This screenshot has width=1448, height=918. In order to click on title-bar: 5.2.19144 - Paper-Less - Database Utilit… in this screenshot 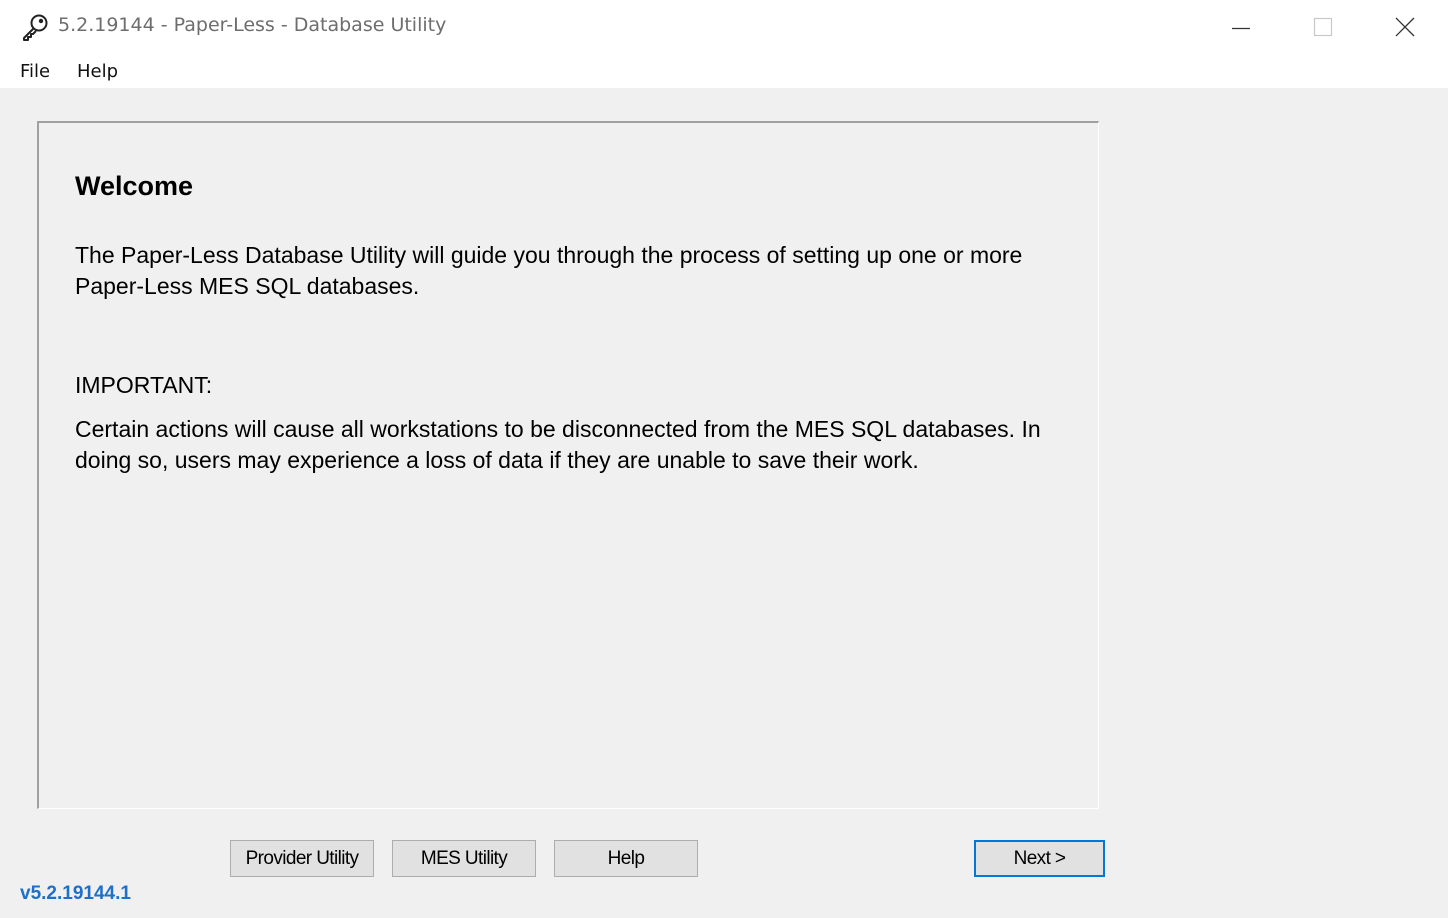, I will do `click(724, 28)`.